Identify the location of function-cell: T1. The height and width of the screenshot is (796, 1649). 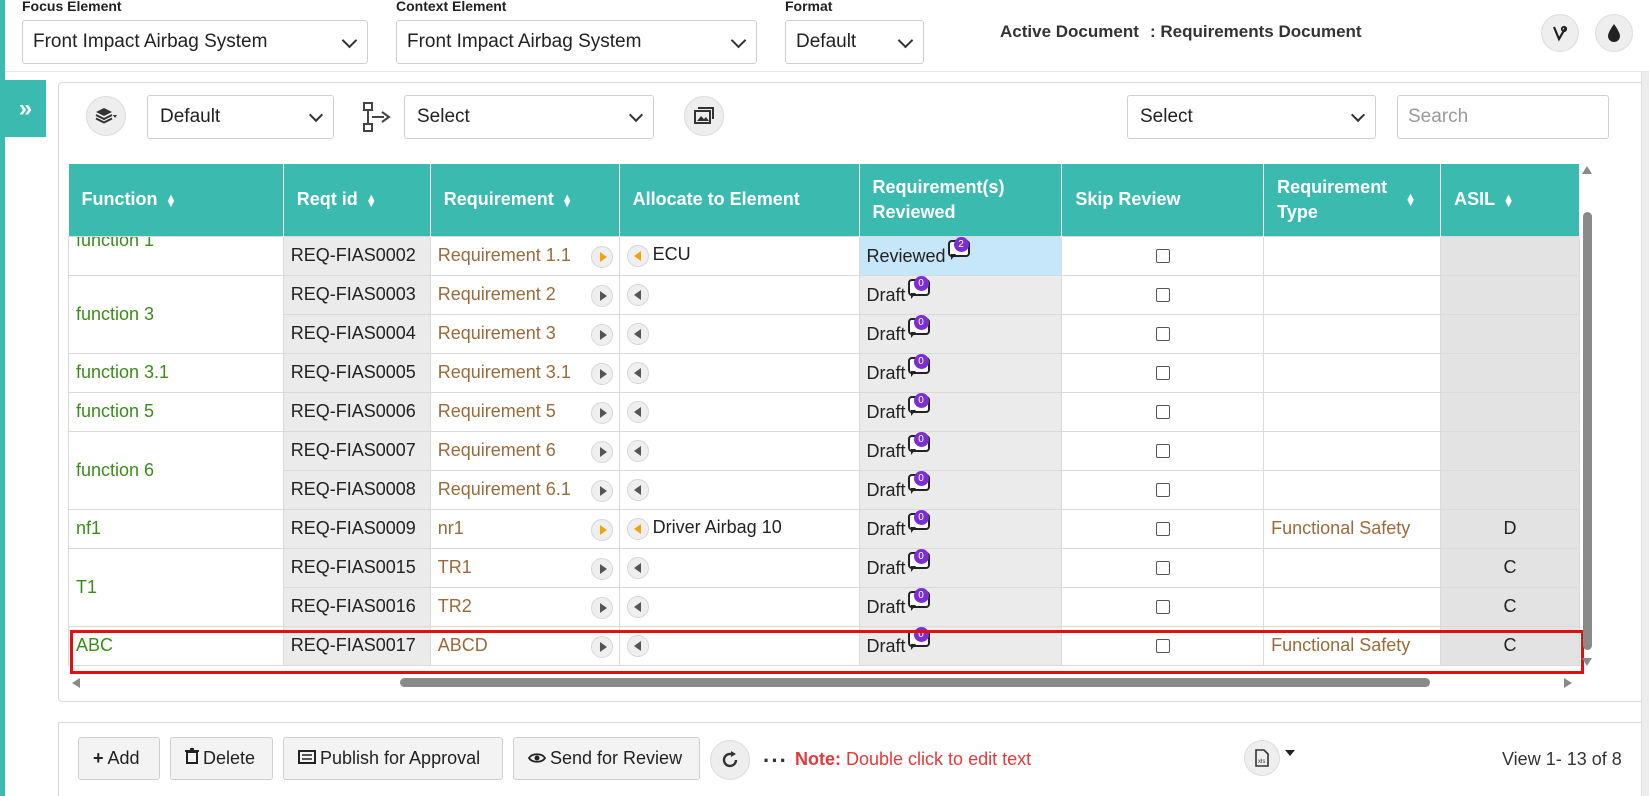
(176, 587).